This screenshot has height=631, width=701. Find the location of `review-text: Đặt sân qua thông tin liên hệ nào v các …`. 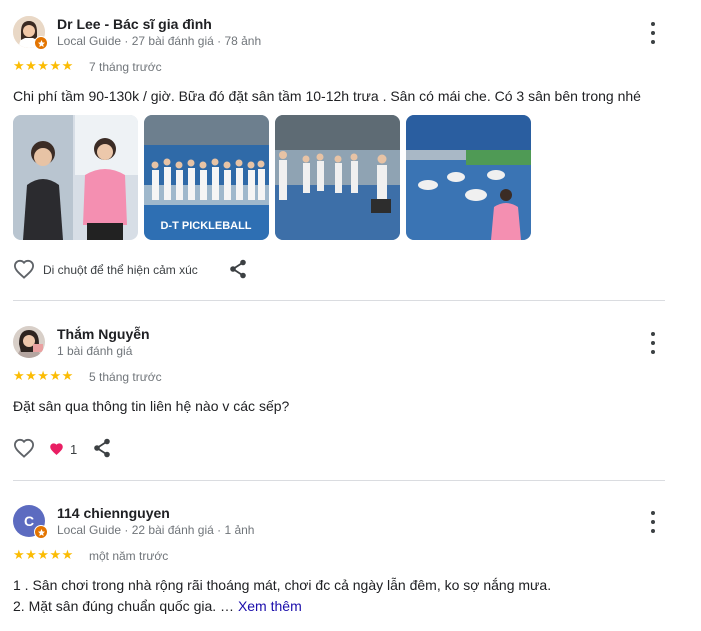

review-text: Đặt sân qua thông tin liên hệ nào v các … is located at coordinates (151, 406).